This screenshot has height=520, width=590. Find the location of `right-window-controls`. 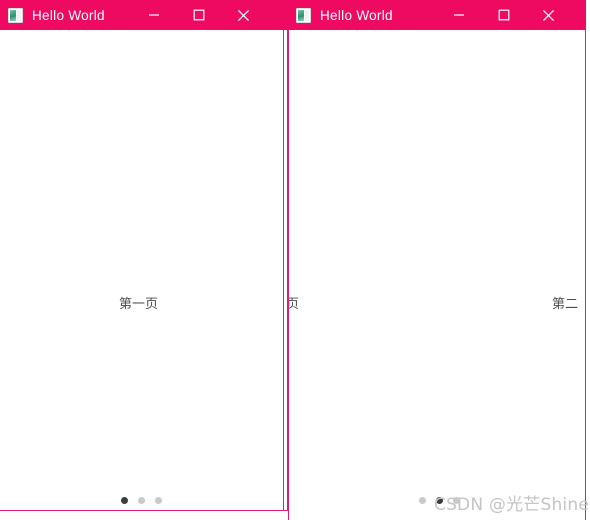

right-window-controls is located at coordinates (503, 15).